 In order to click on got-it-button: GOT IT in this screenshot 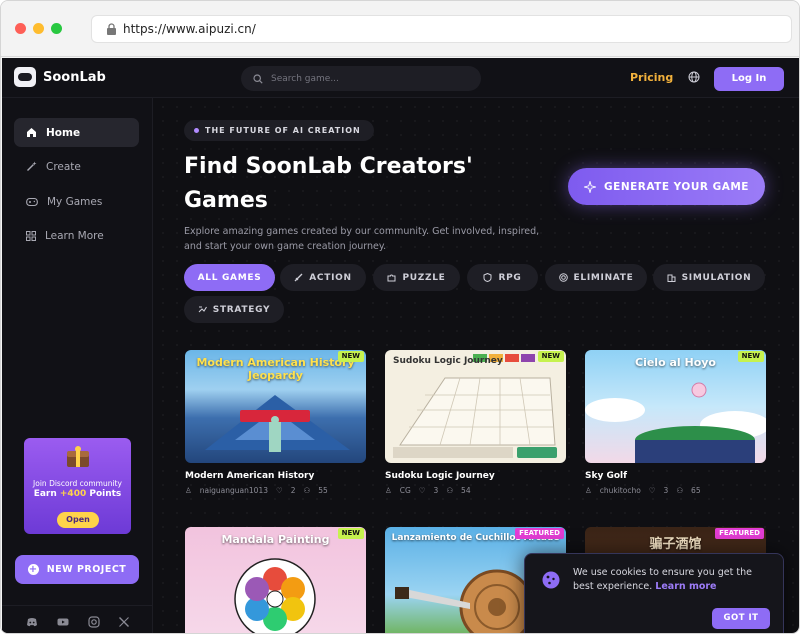, I will do `click(741, 618)`.